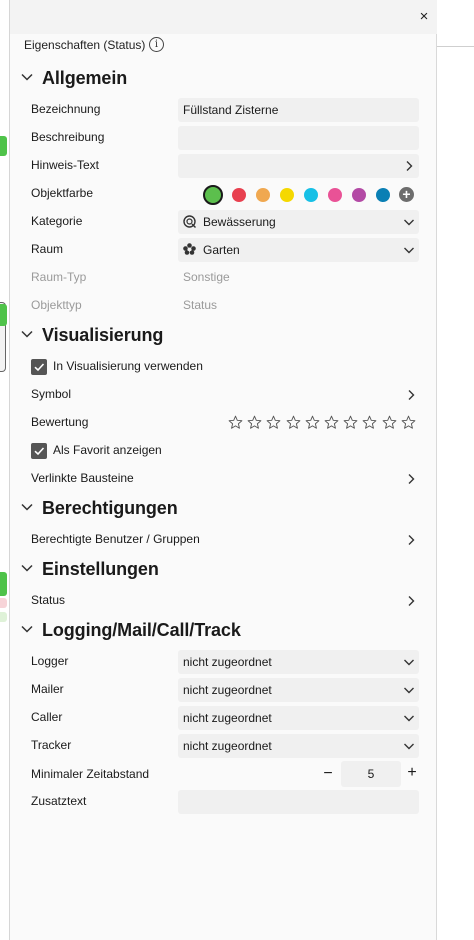 The height and width of the screenshot is (940, 474). I want to click on verlinkte-bausteine-label: Verlinkte Bausteine, so click(82, 478).